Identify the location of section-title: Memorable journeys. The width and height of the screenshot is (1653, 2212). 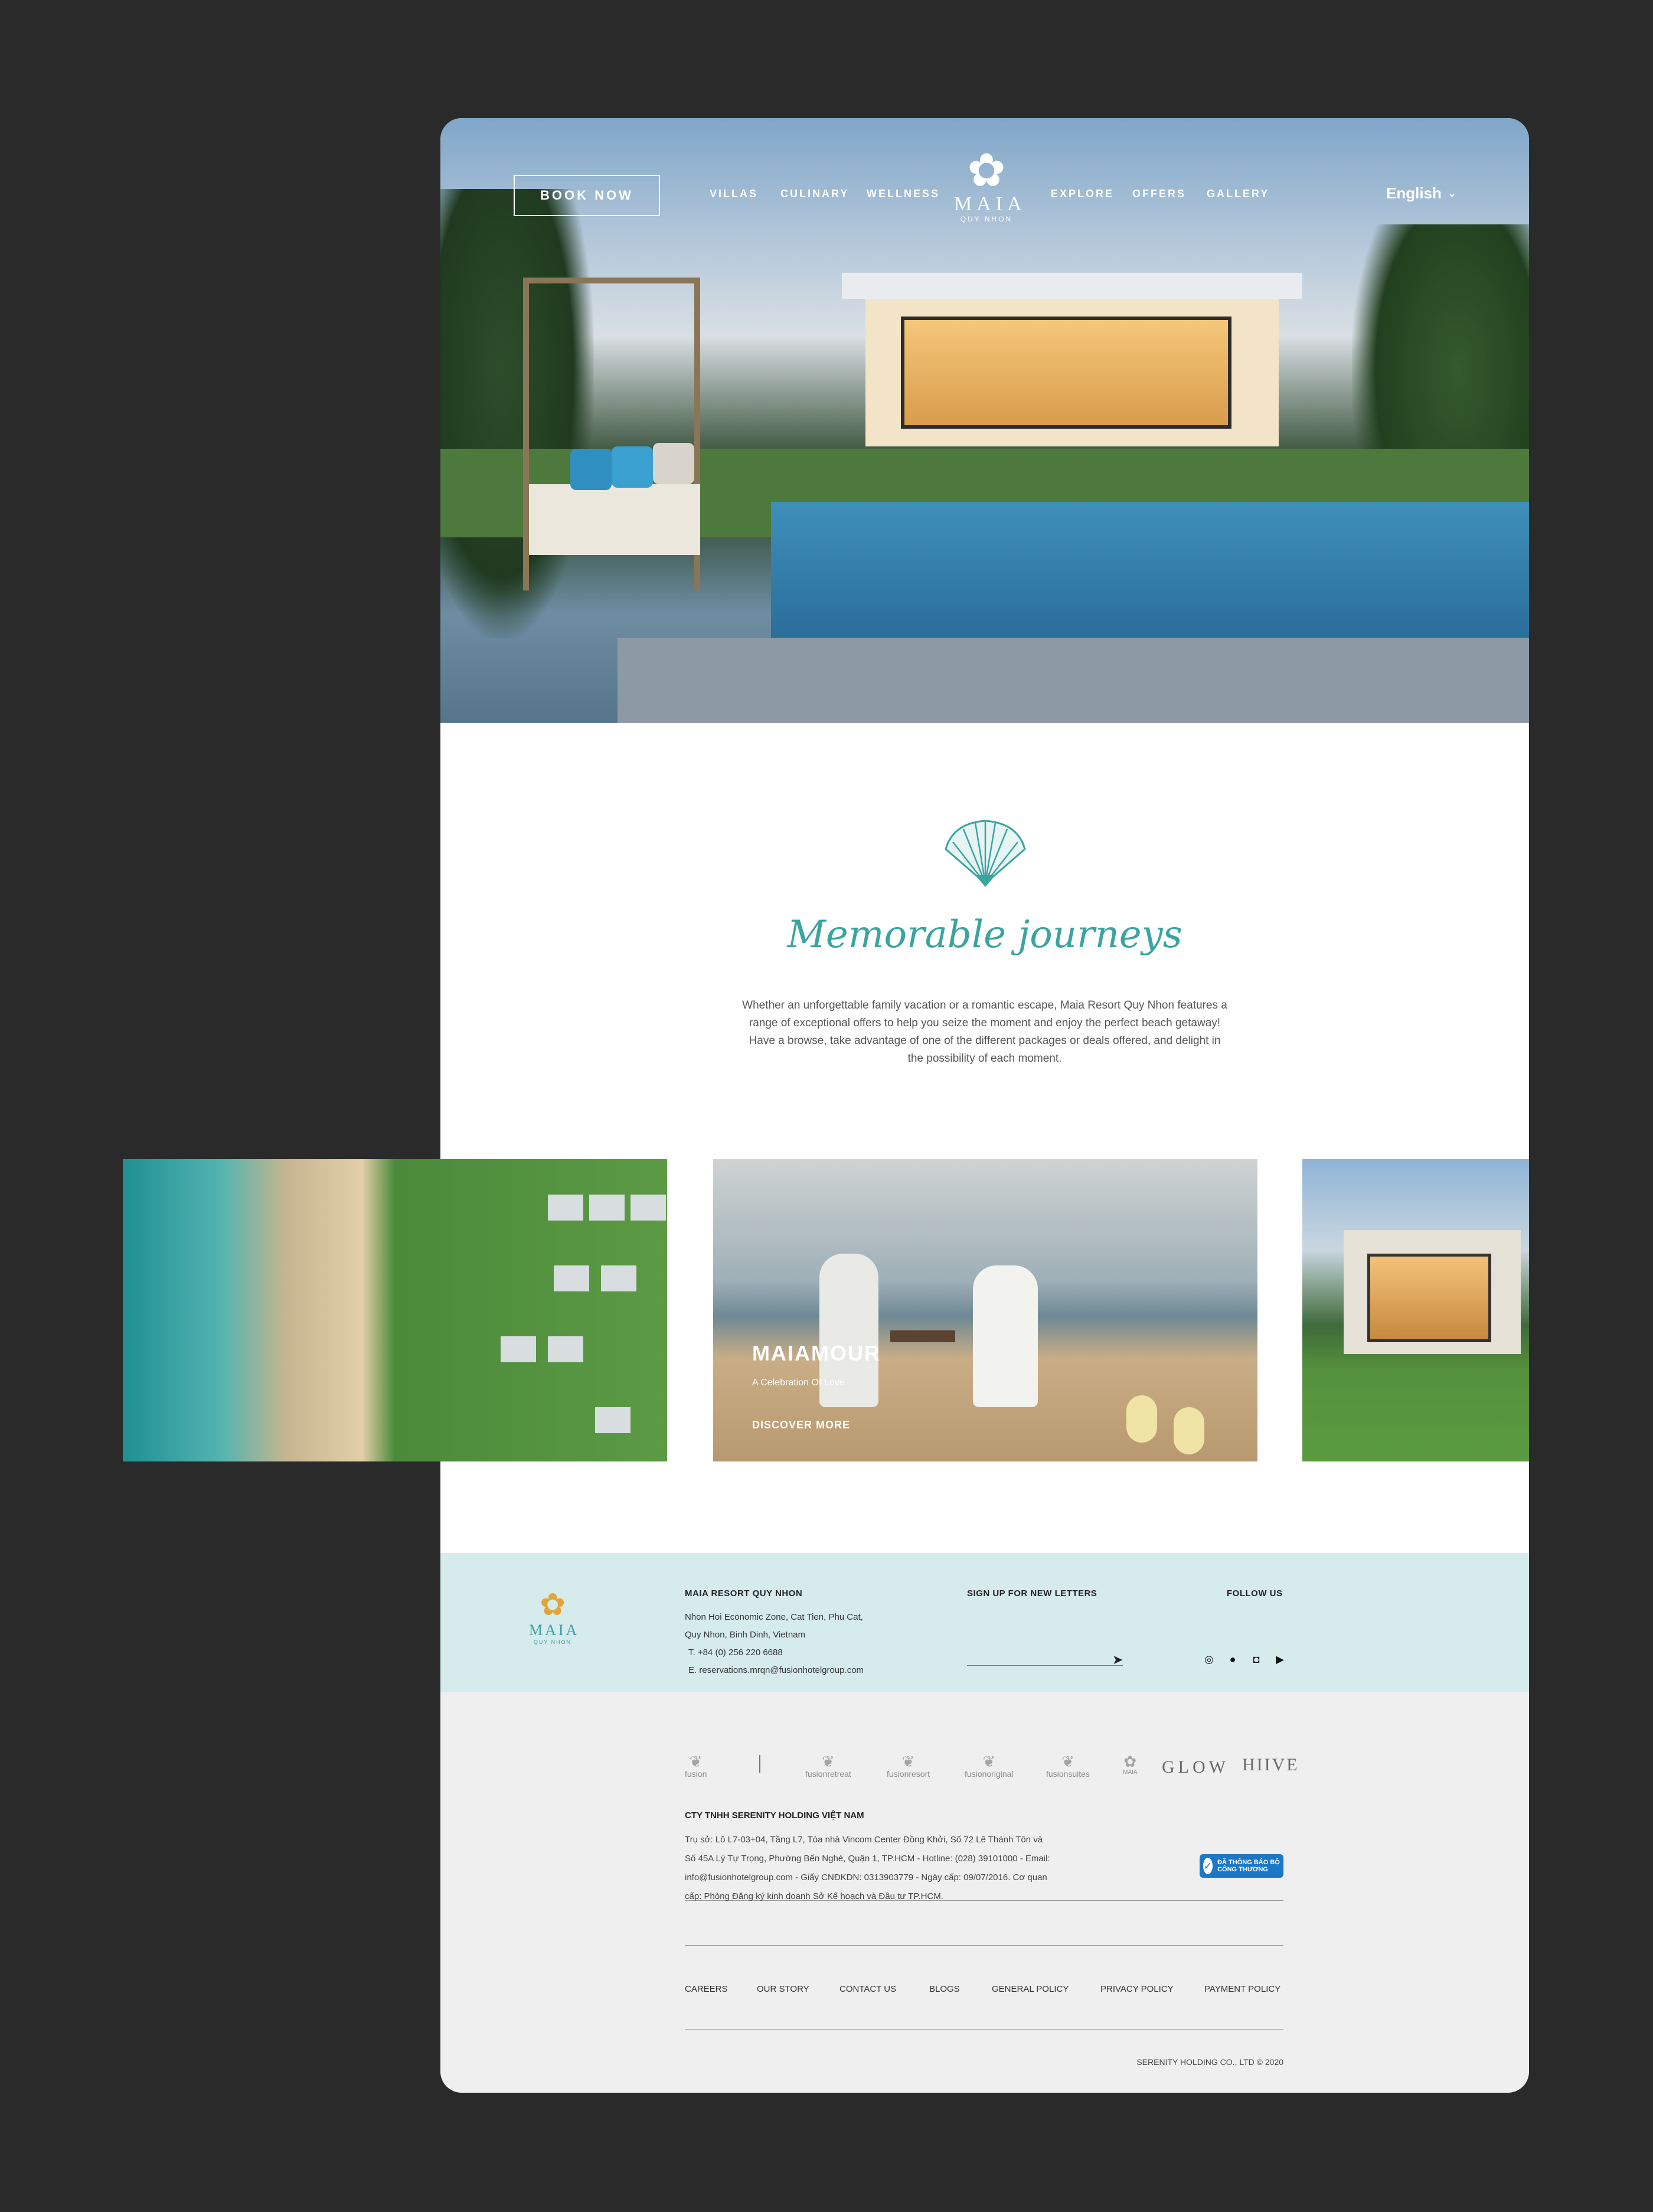
(984, 935).